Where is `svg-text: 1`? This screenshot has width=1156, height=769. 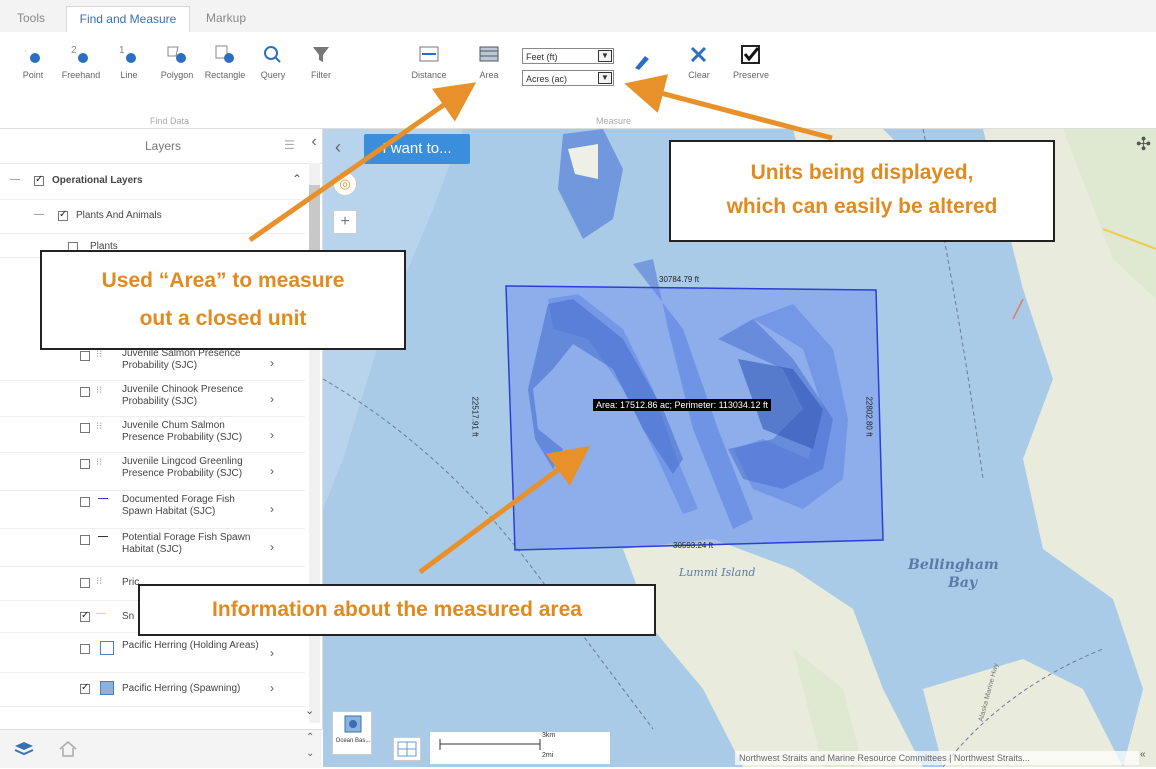 svg-text: 1 is located at coordinates (122, 50).